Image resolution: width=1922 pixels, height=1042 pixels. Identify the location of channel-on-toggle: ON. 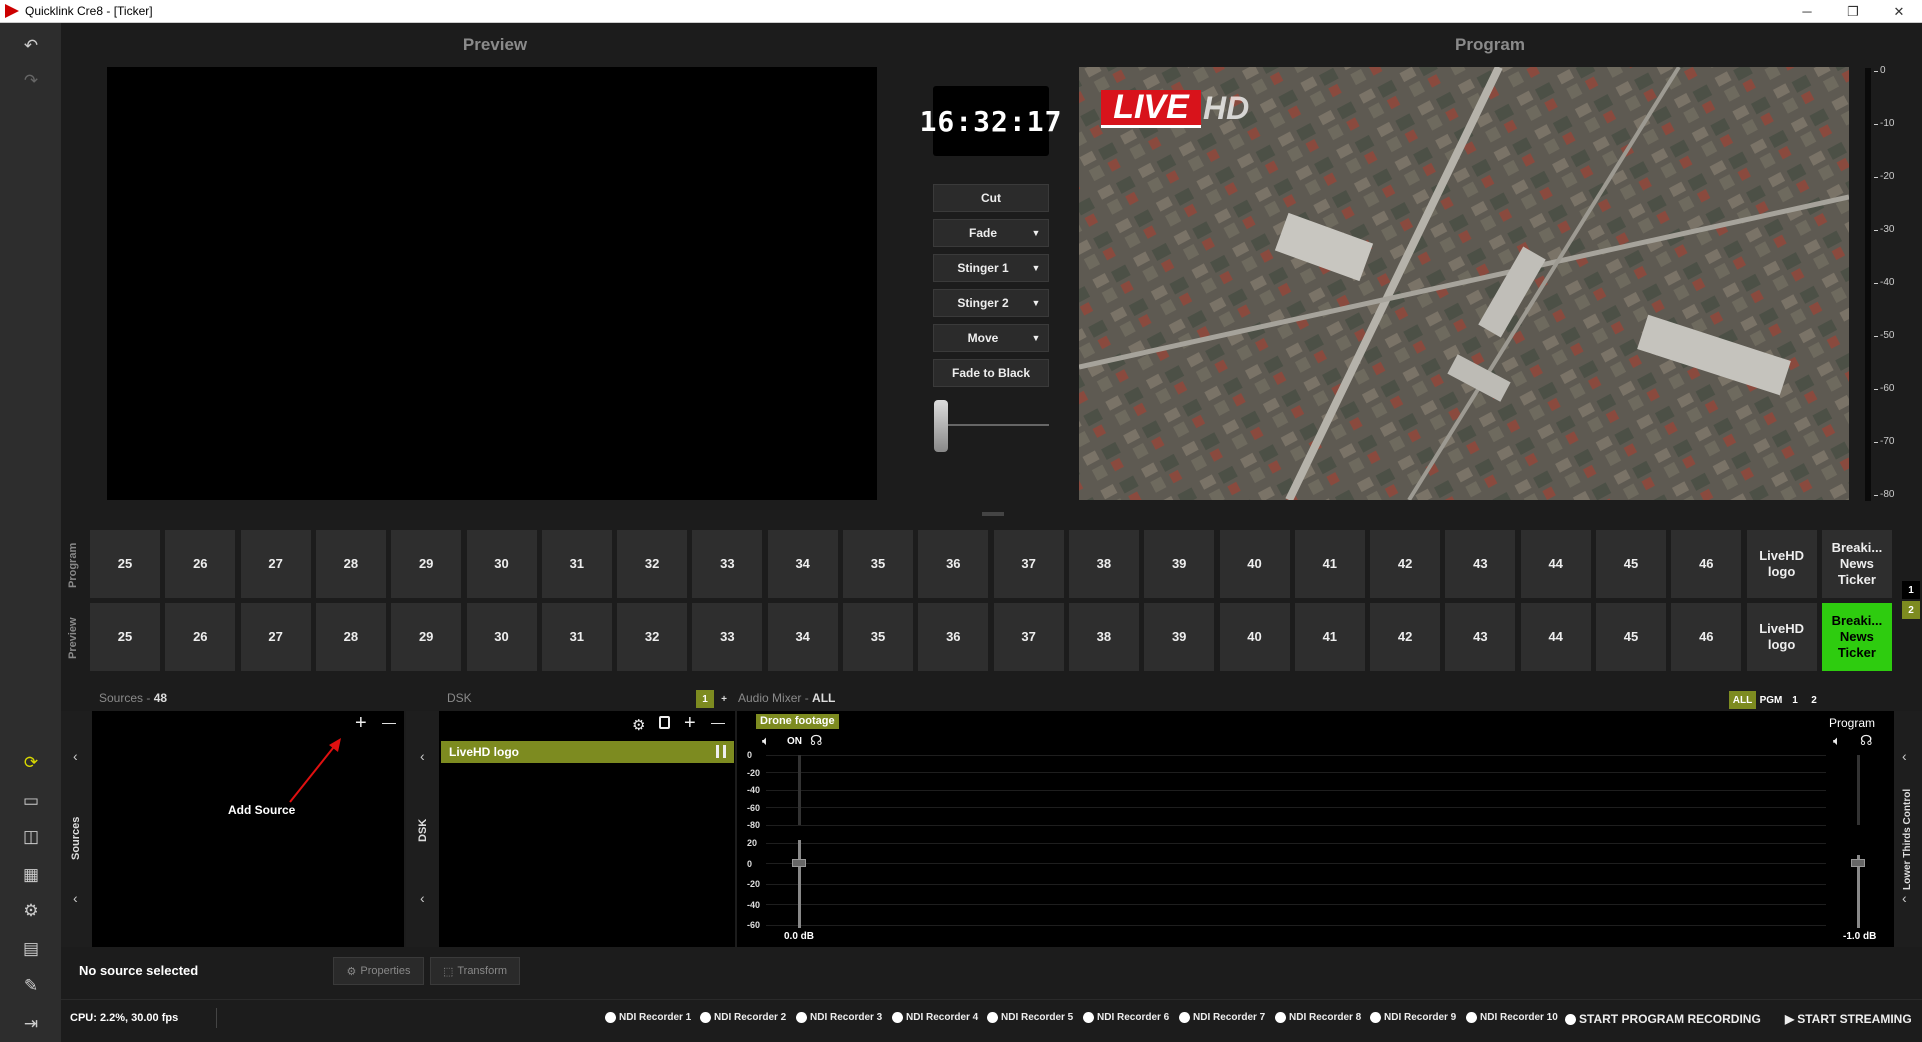
(794, 741).